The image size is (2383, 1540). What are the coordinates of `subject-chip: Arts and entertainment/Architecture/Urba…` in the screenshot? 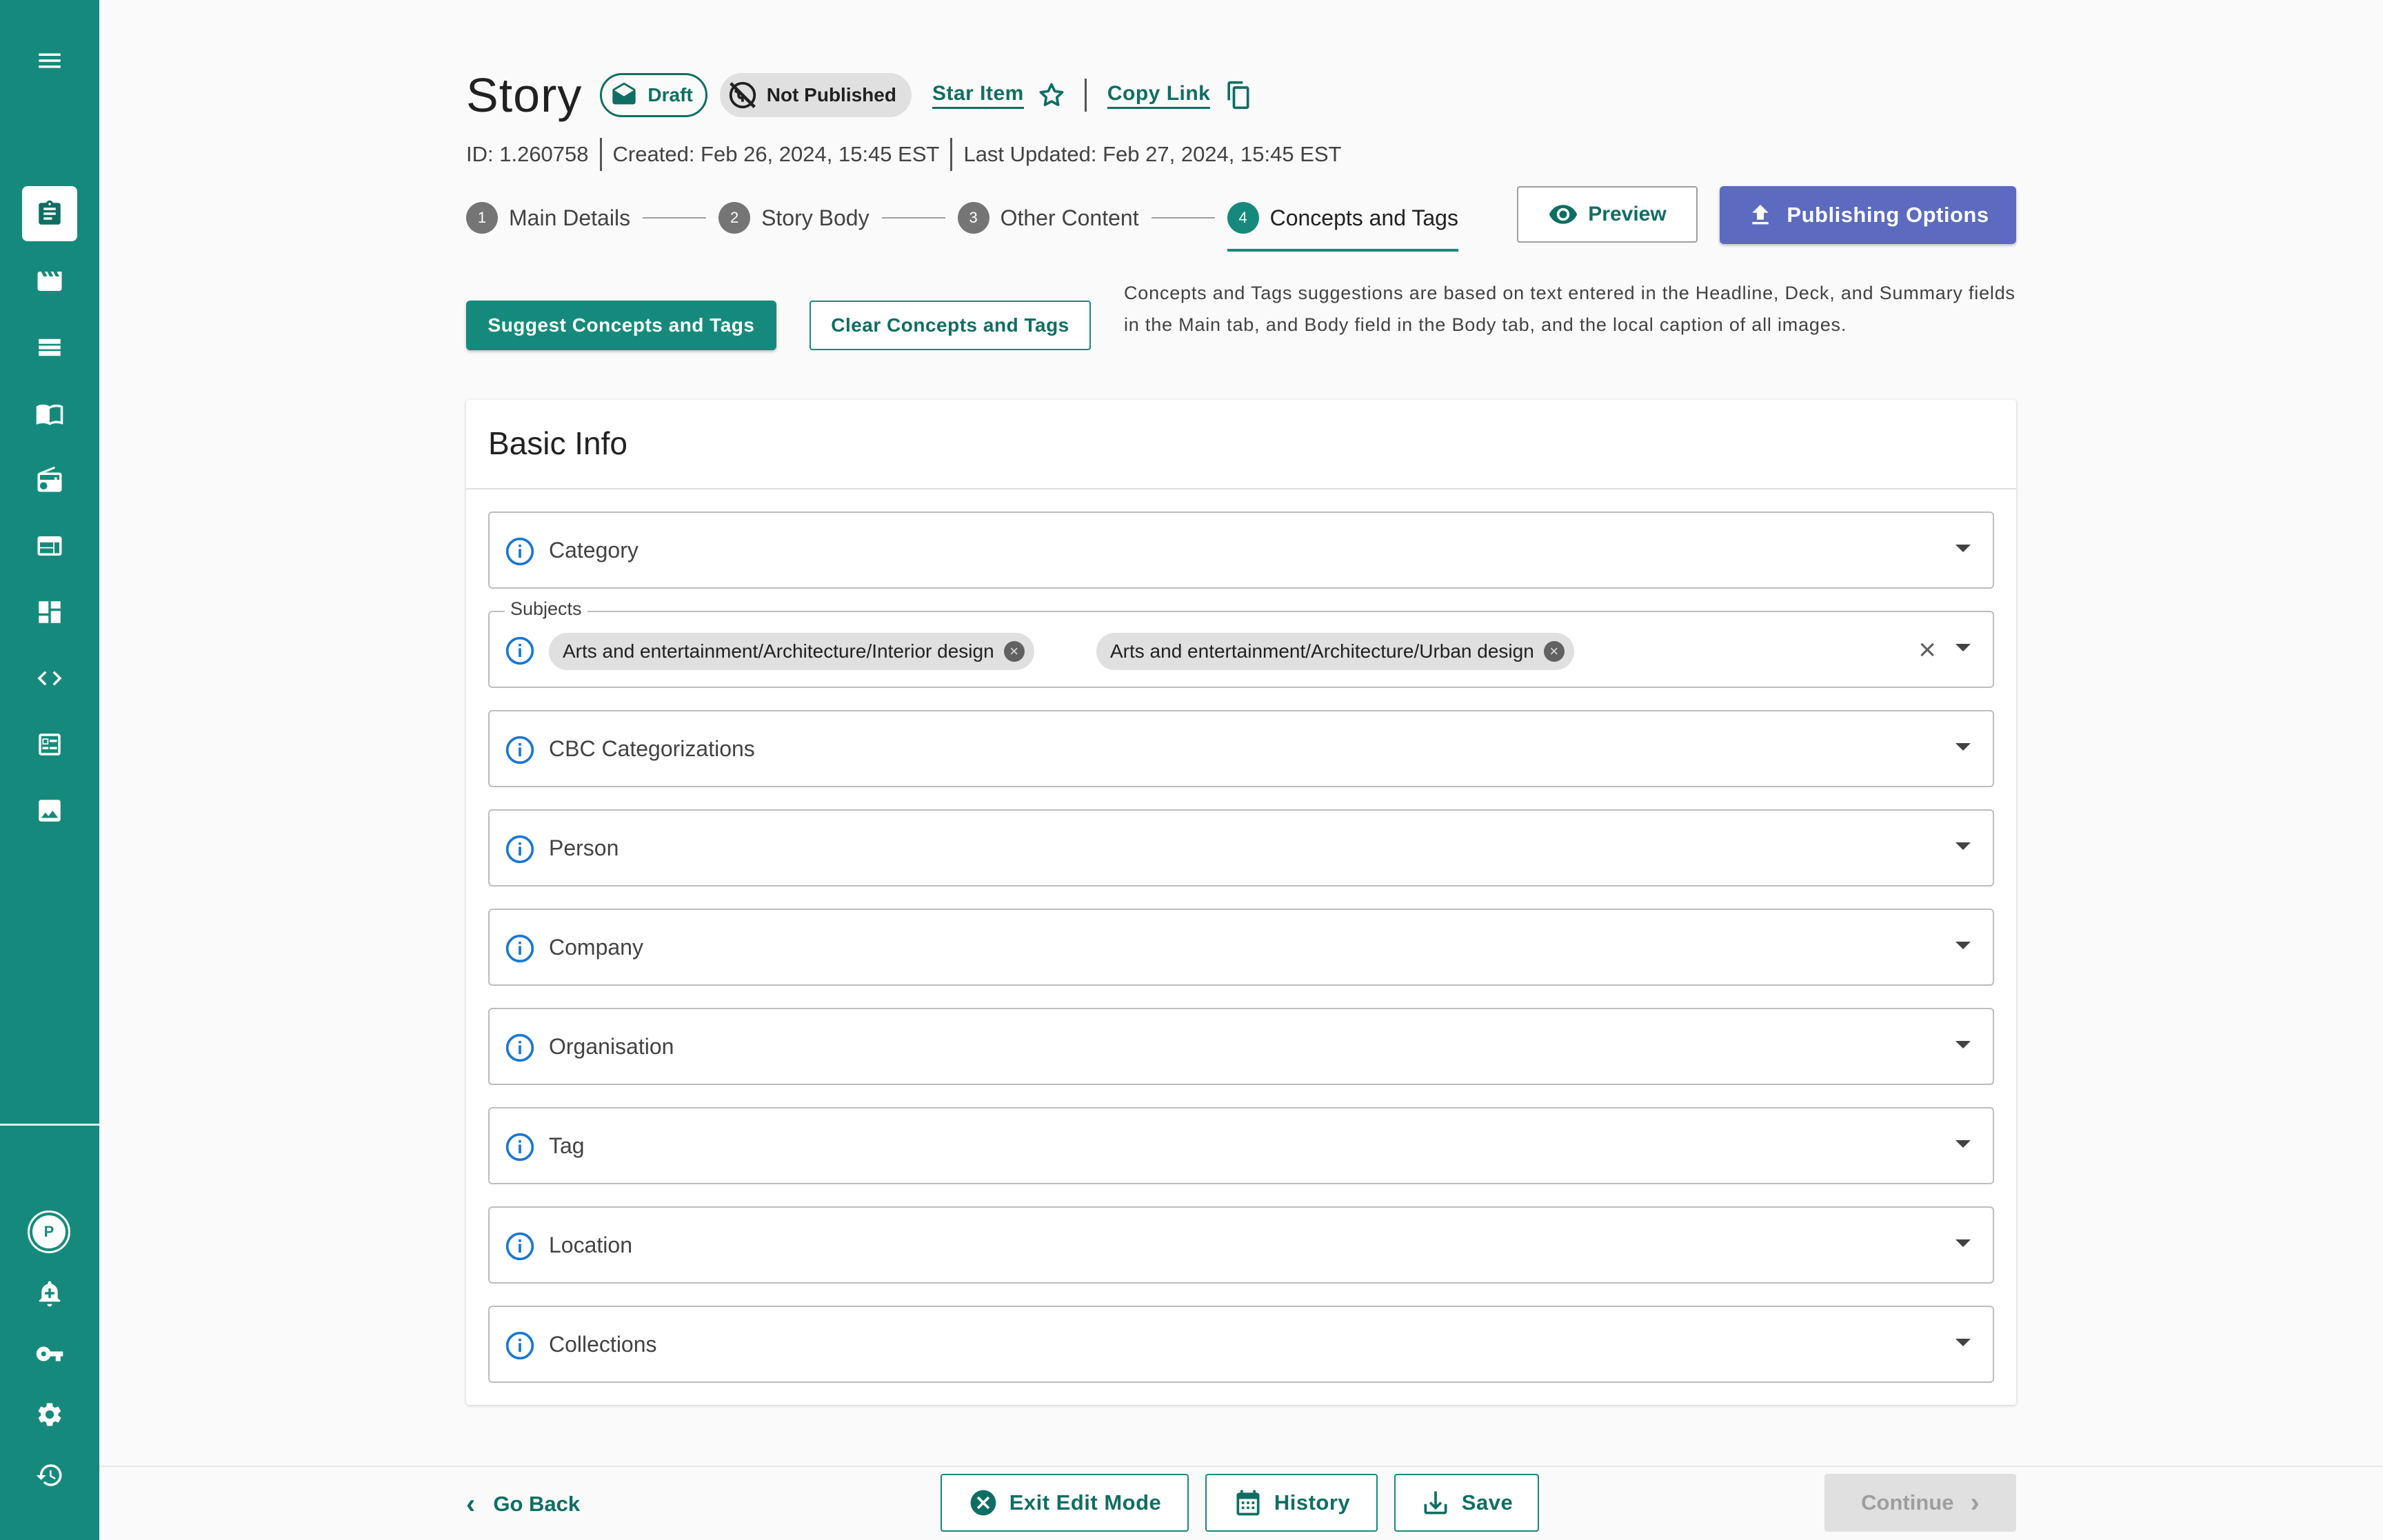 It's located at (1335, 652).